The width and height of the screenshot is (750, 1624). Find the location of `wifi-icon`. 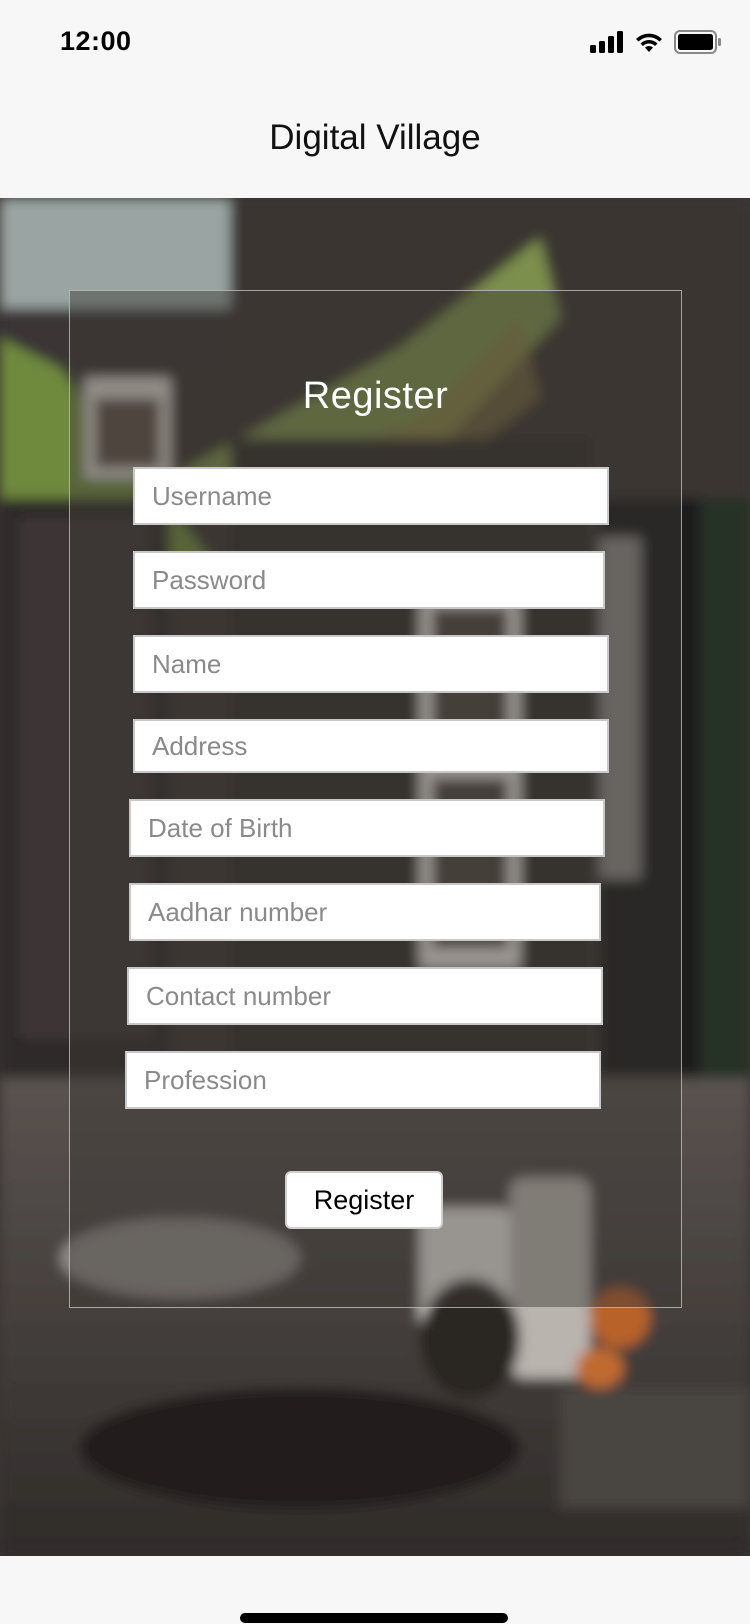

wifi-icon is located at coordinates (649, 44).